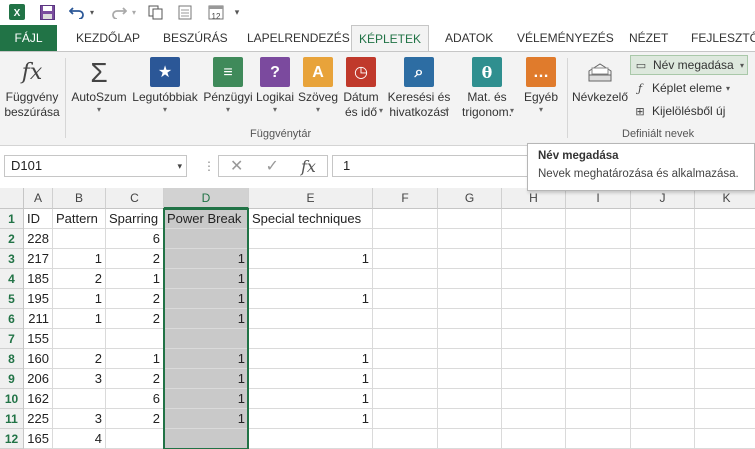 The height and width of the screenshot is (449, 755). What do you see at coordinates (79, 299) in the screenshot?
I see `cell-b5: 1` at bounding box center [79, 299].